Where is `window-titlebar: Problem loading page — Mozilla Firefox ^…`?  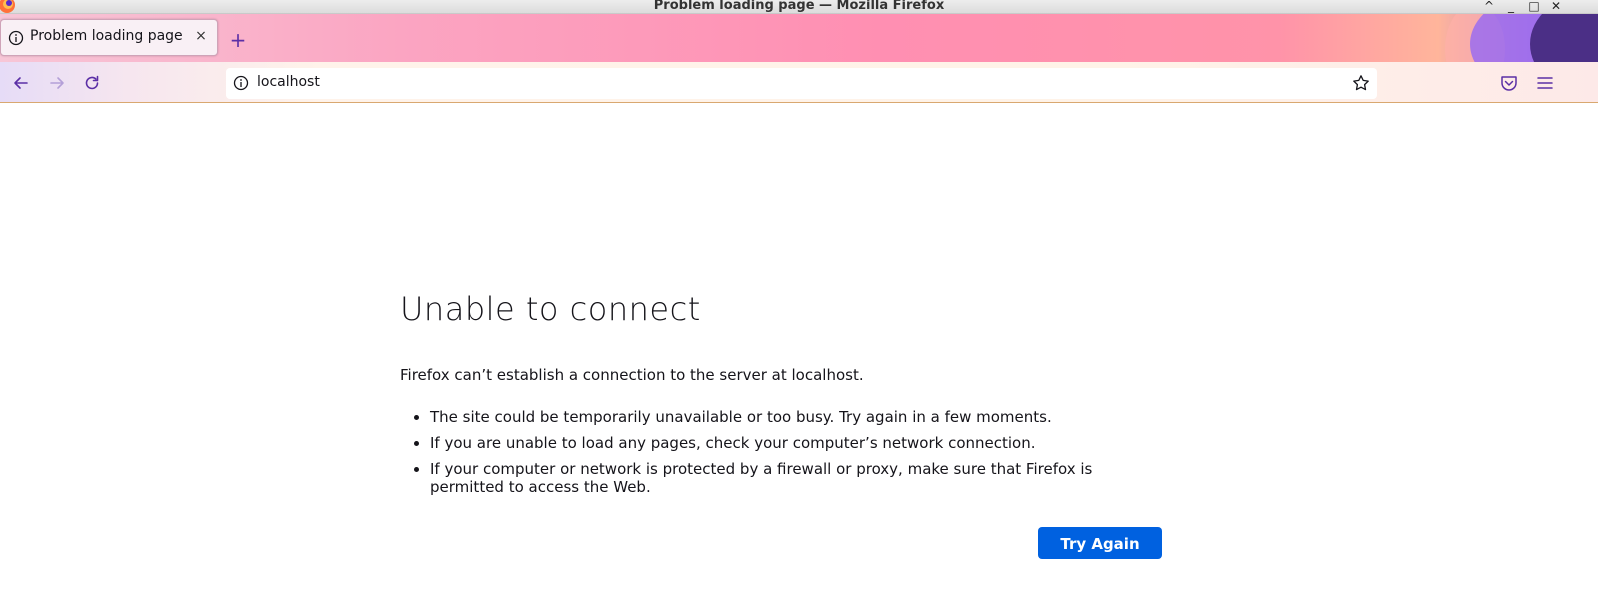
window-titlebar: Problem loading page — Mozilla Firefox ^… is located at coordinates (799, 7).